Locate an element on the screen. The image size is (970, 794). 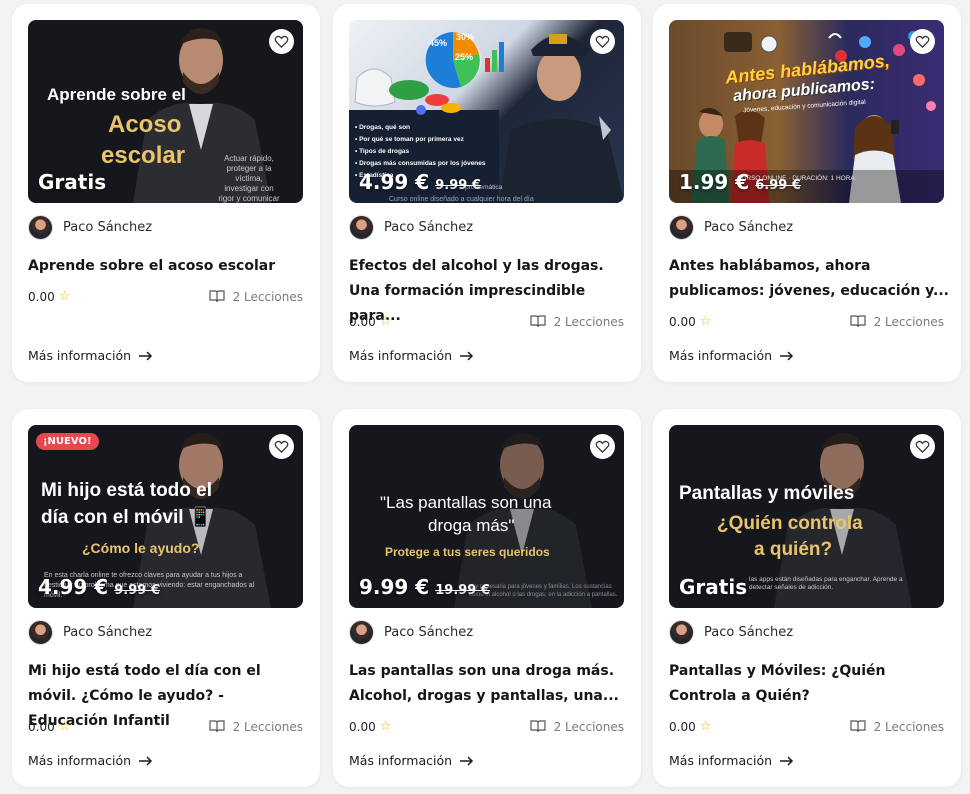
thumb-line-1: Mi hijo está todo el is located at coordinates (127, 490).